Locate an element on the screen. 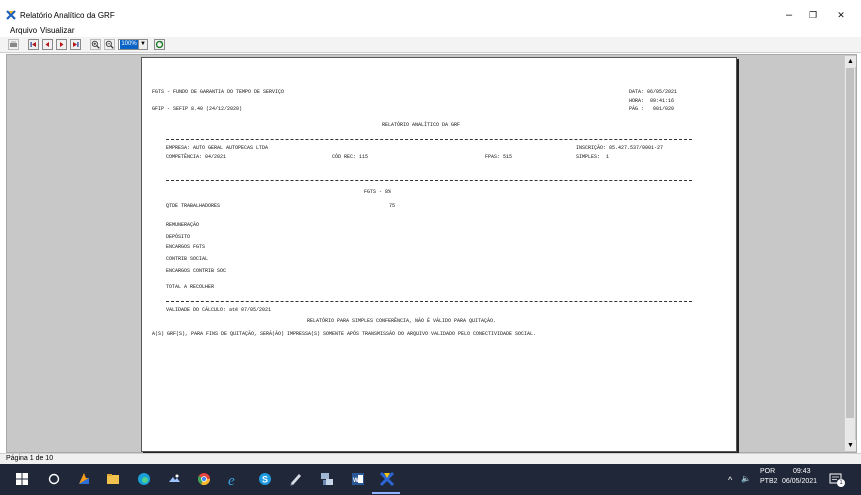  remuneracao-label: REMUNERAÇÃO is located at coordinates (183, 225).